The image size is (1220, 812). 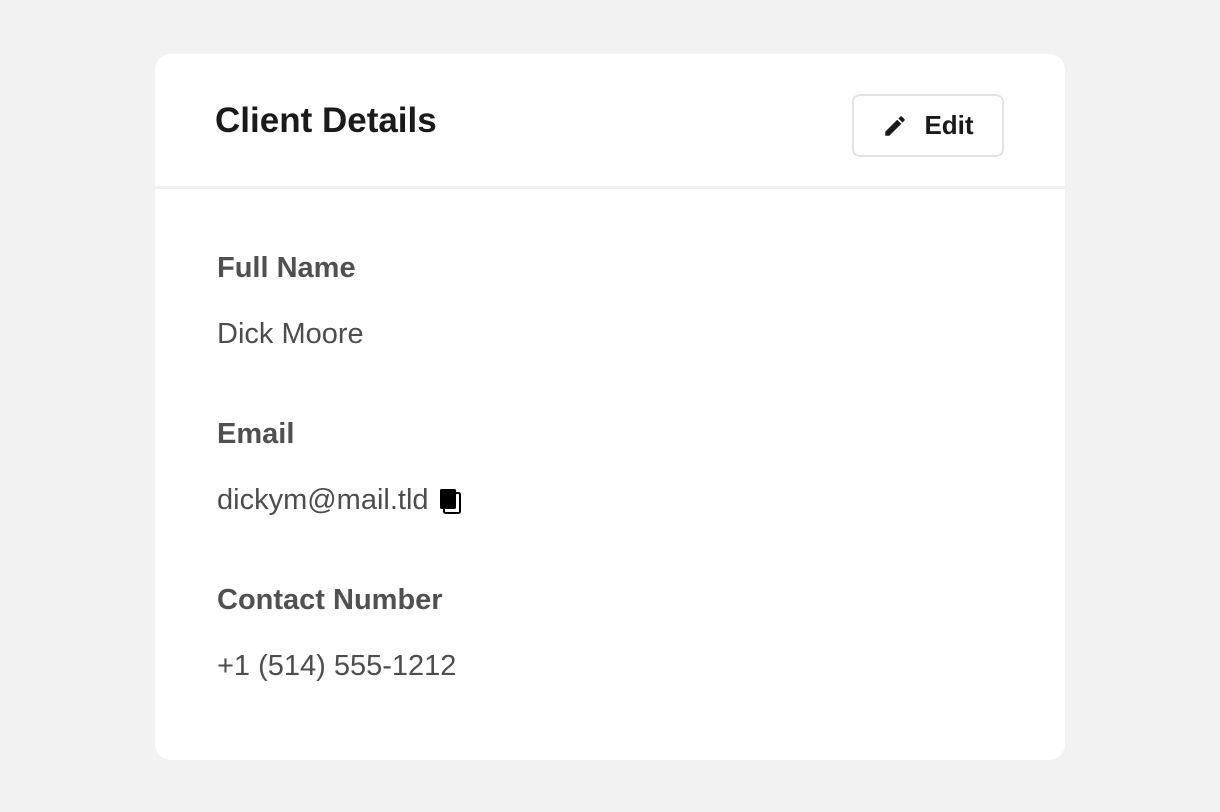 I want to click on email-label: Email, so click(x=256, y=434).